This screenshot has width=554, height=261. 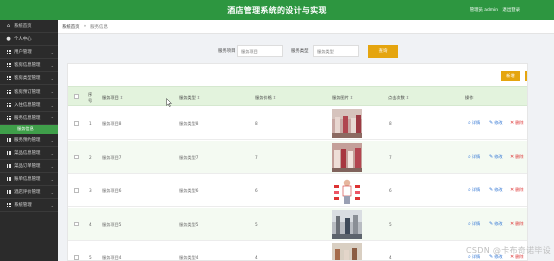 What do you see at coordinates (8, 38) in the screenshot?
I see `user-icon: ●` at bounding box center [8, 38].